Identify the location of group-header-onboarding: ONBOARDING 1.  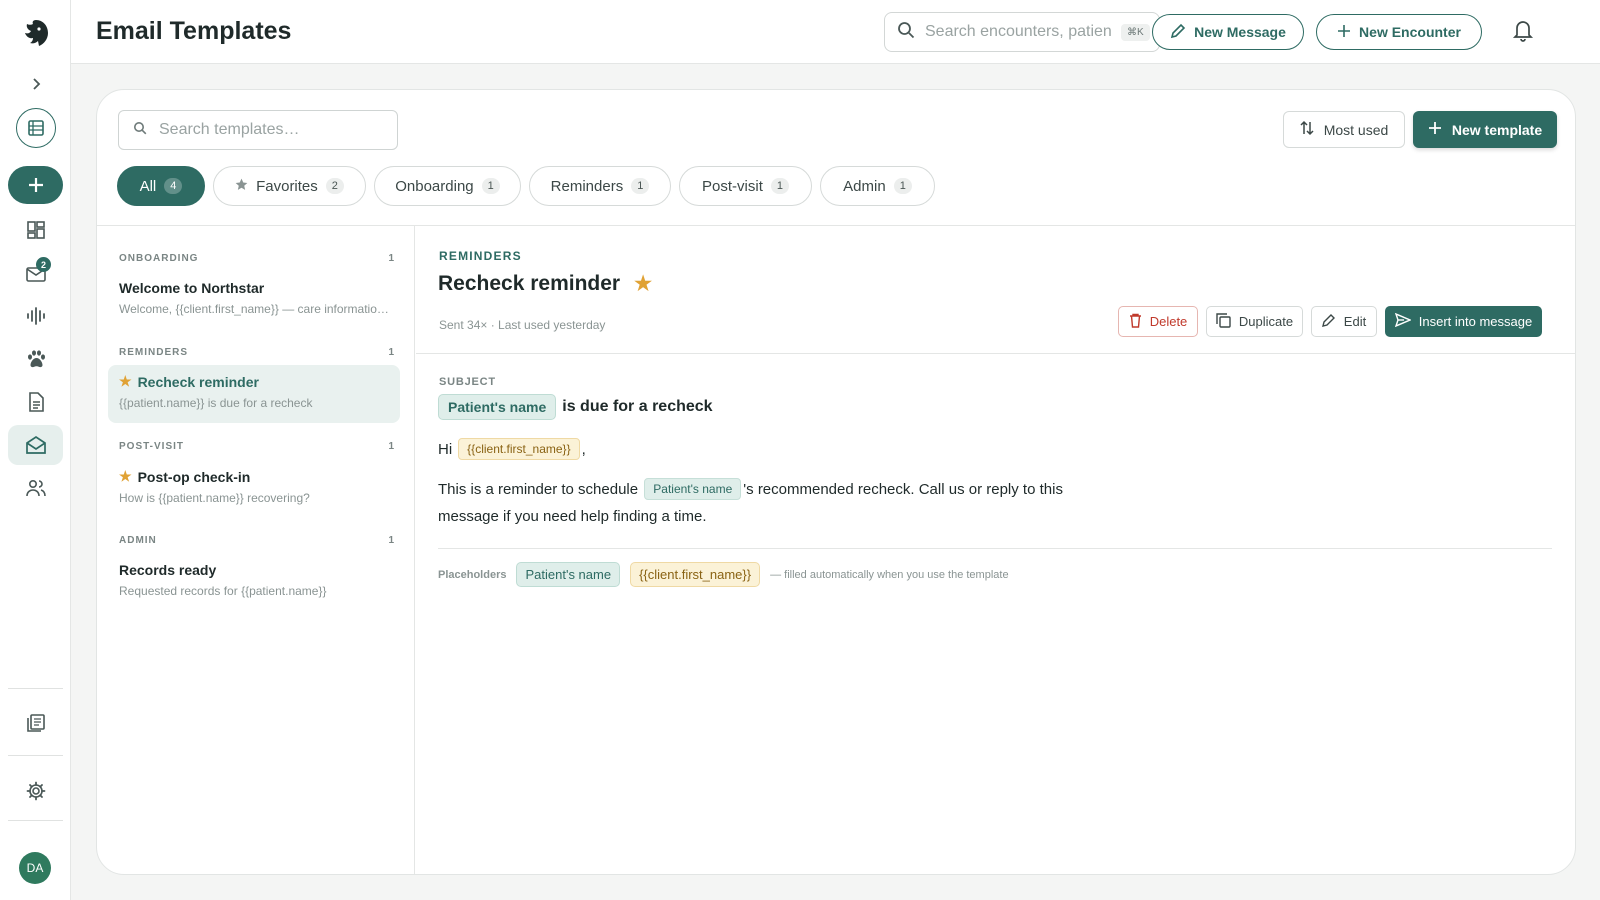
(257, 258).